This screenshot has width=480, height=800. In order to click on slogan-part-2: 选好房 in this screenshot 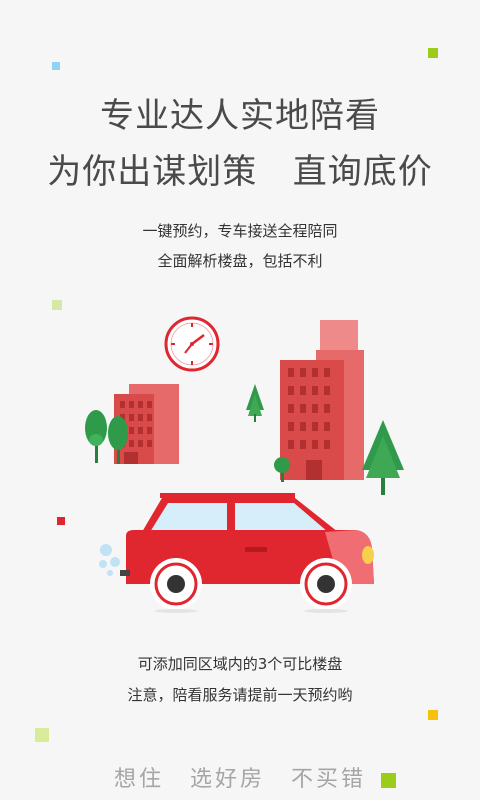, I will do `click(227, 779)`.